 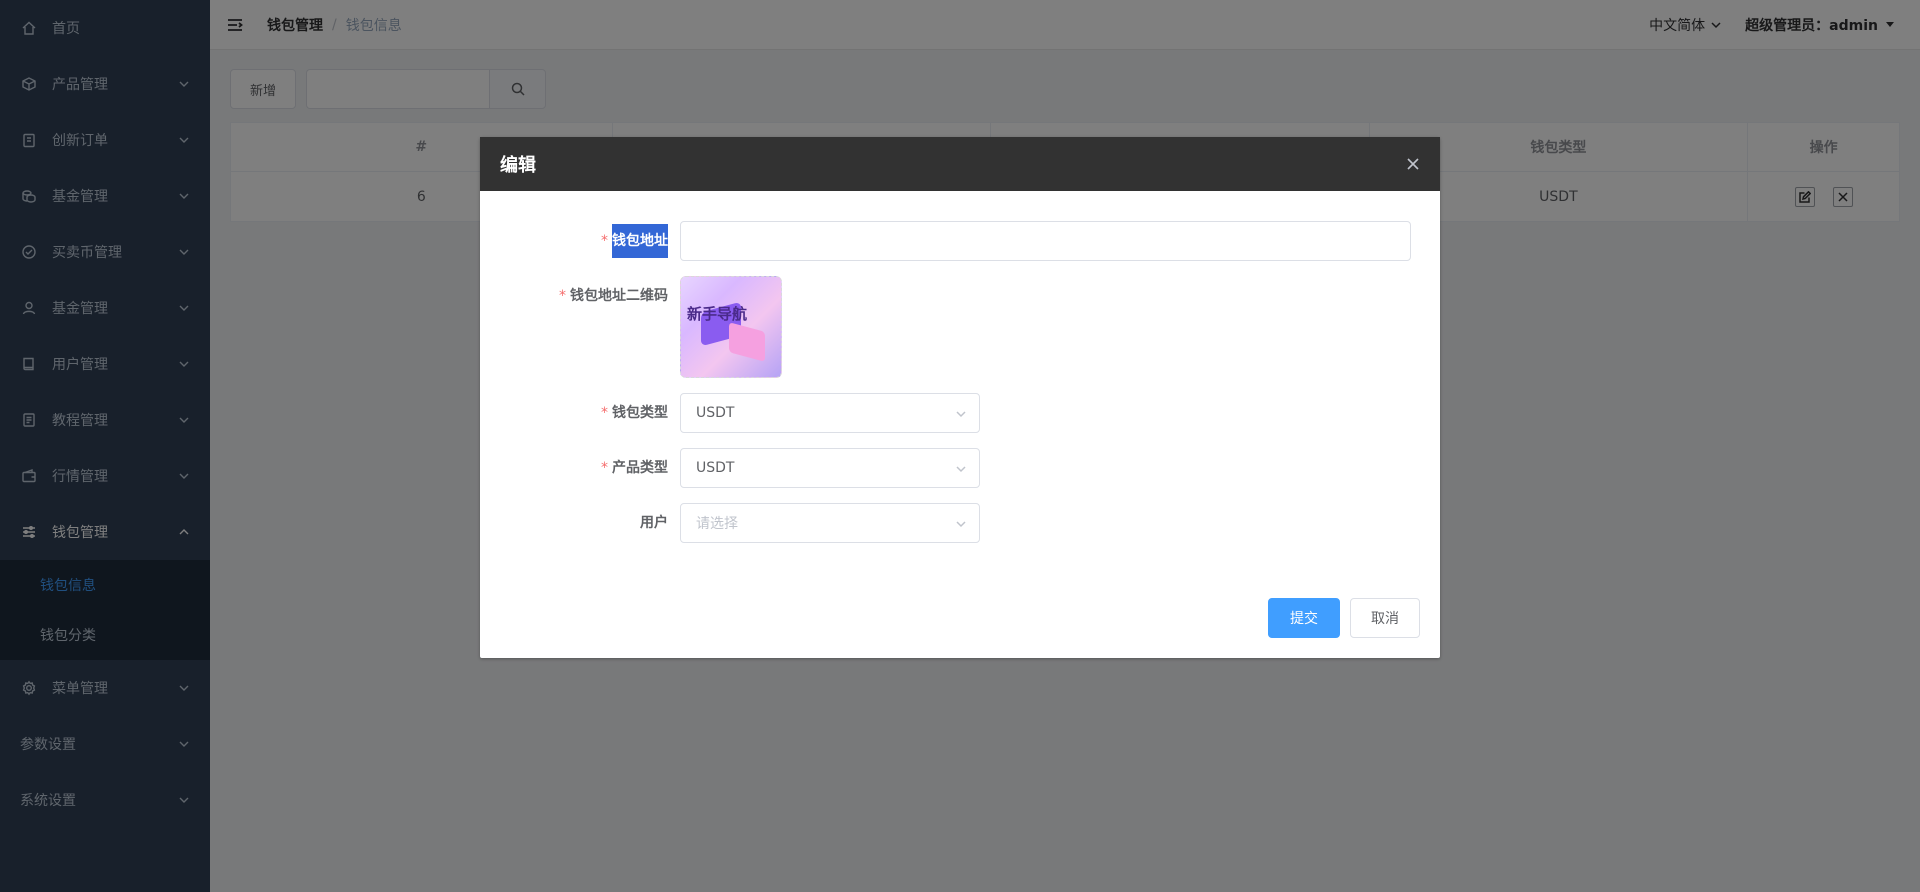 What do you see at coordinates (654, 523) in the screenshot?
I see `user-label: 用户` at bounding box center [654, 523].